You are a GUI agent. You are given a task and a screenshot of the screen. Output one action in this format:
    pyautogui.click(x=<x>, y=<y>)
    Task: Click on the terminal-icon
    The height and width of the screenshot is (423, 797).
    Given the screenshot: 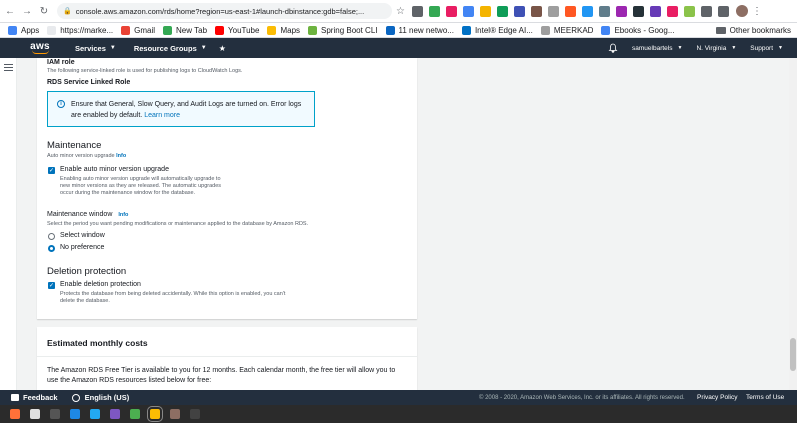 What is the action you would take?
    pyautogui.click(x=55, y=414)
    